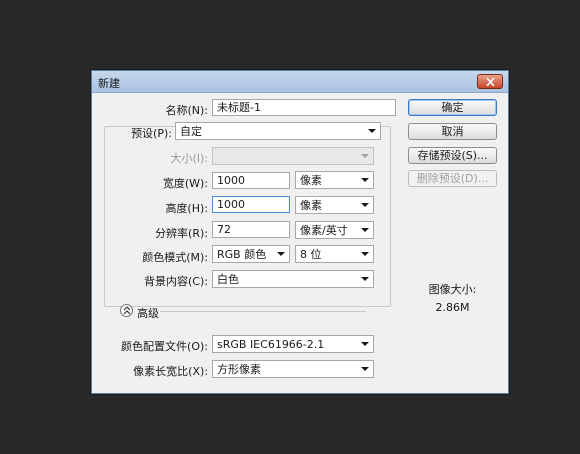 The image size is (580, 454). I want to click on pixel-aspect-value: 方形像素, so click(239, 369).